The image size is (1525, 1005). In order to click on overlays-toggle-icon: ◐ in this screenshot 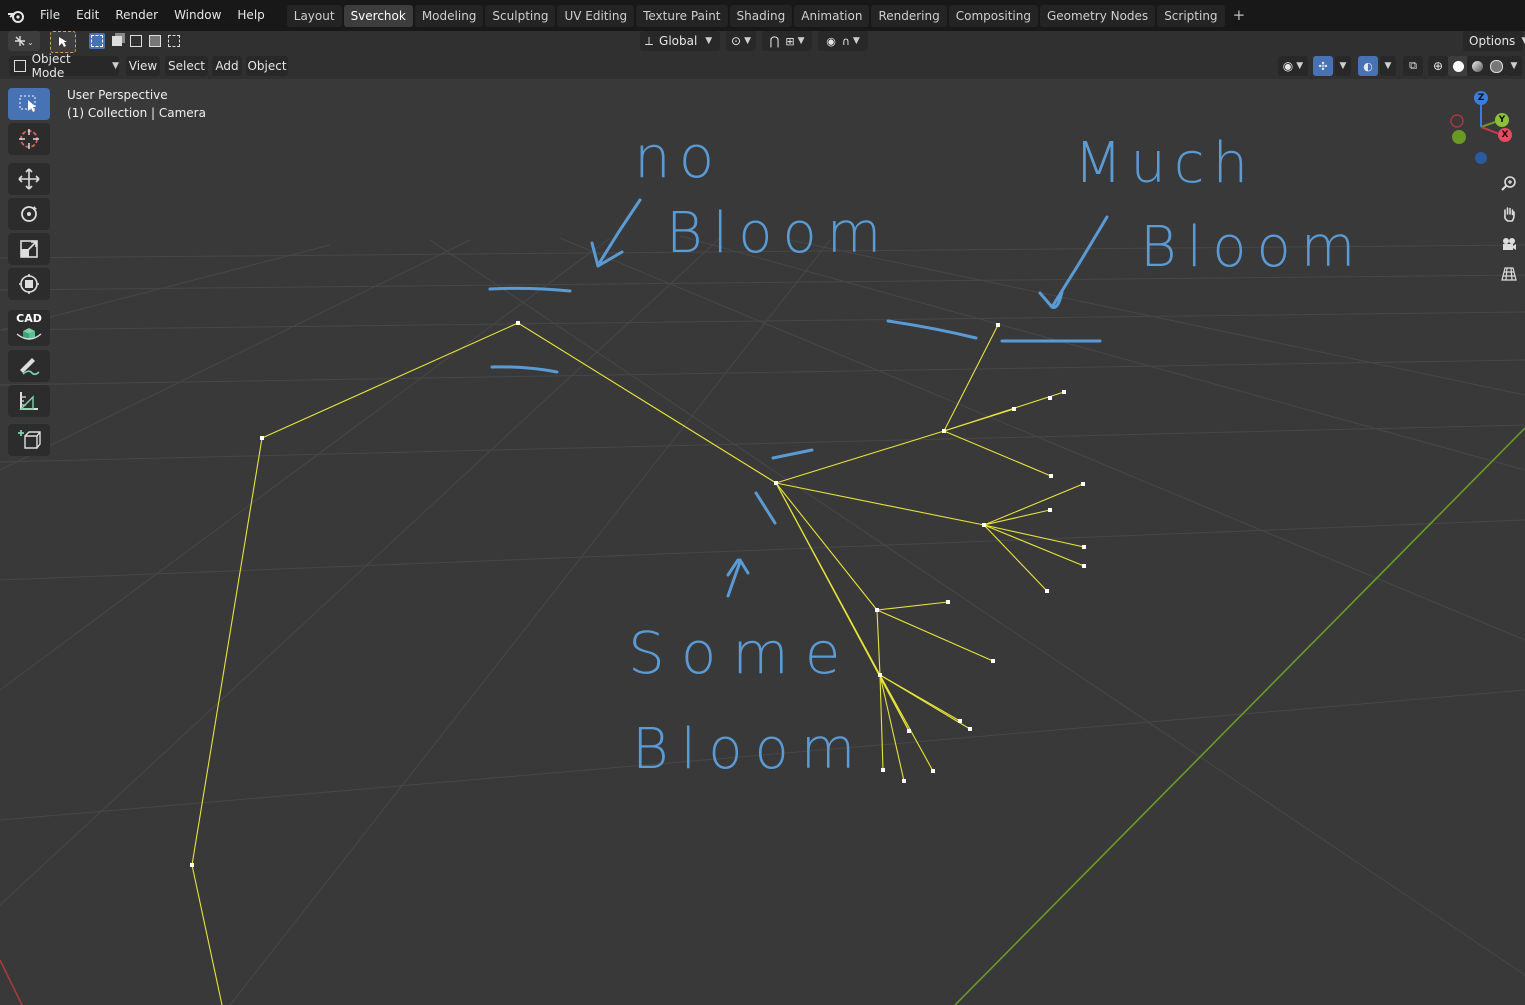, I will do `click(1368, 66)`.